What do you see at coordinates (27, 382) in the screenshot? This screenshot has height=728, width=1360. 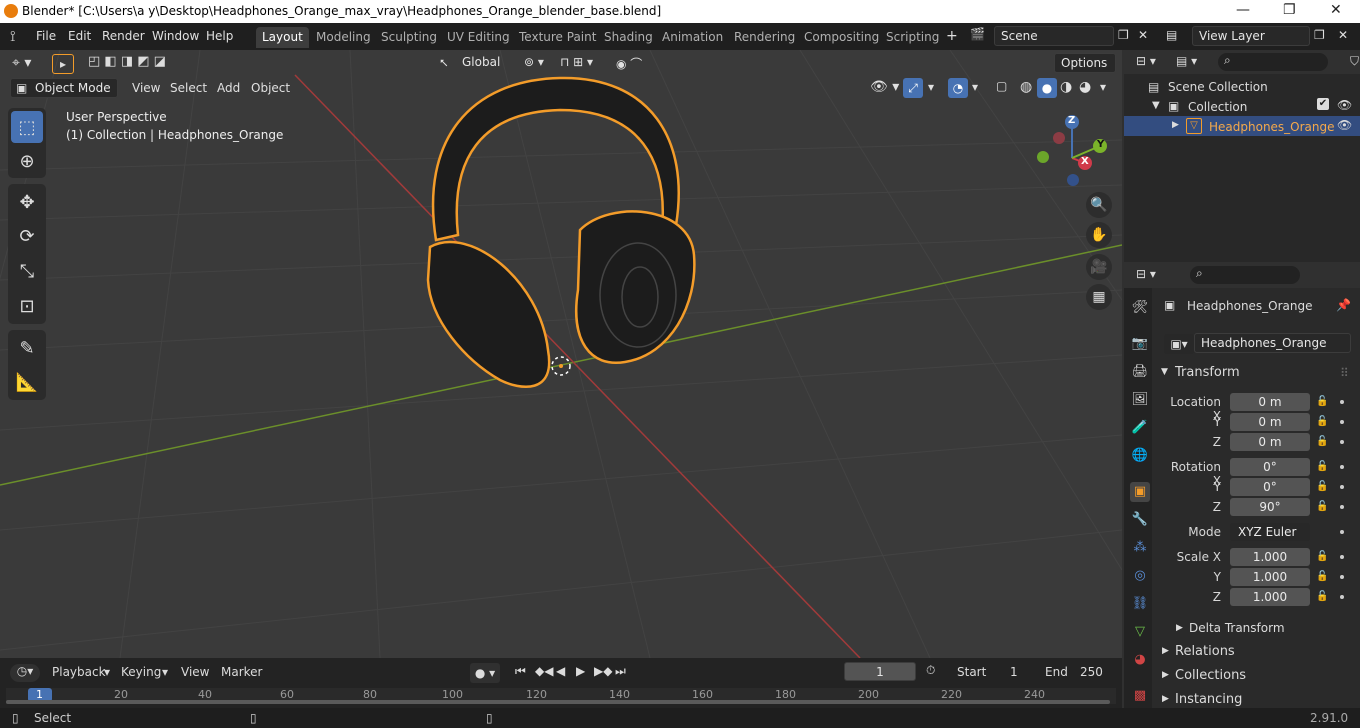 I see `measure-tool-icon: 📐` at bounding box center [27, 382].